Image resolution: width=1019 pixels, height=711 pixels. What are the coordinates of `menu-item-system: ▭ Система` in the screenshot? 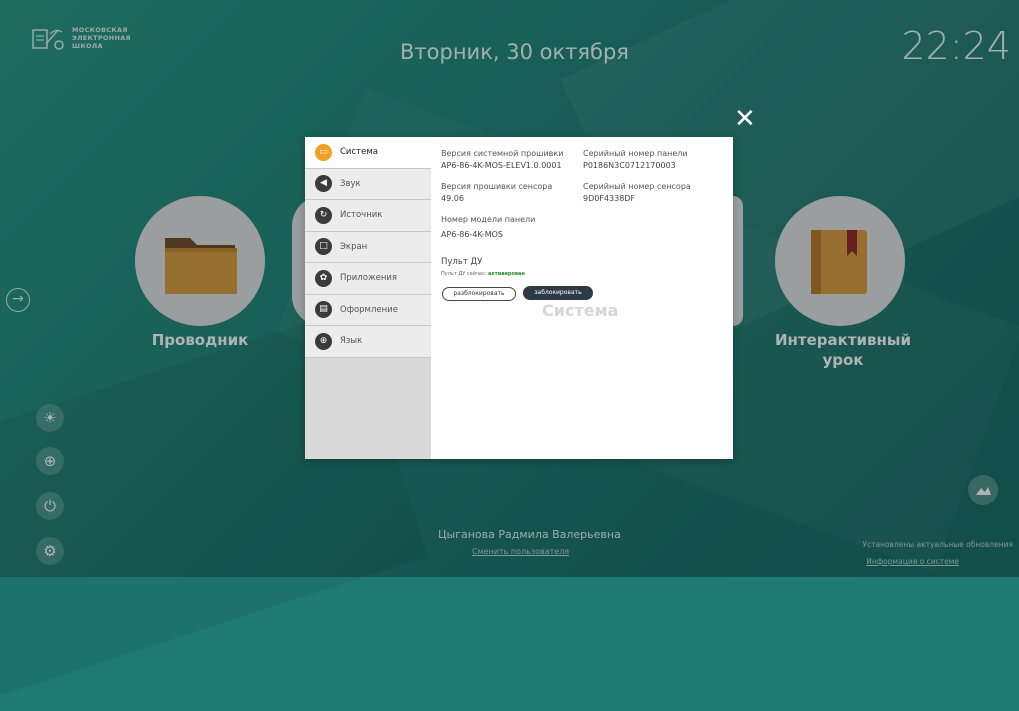 It's located at (368, 153).